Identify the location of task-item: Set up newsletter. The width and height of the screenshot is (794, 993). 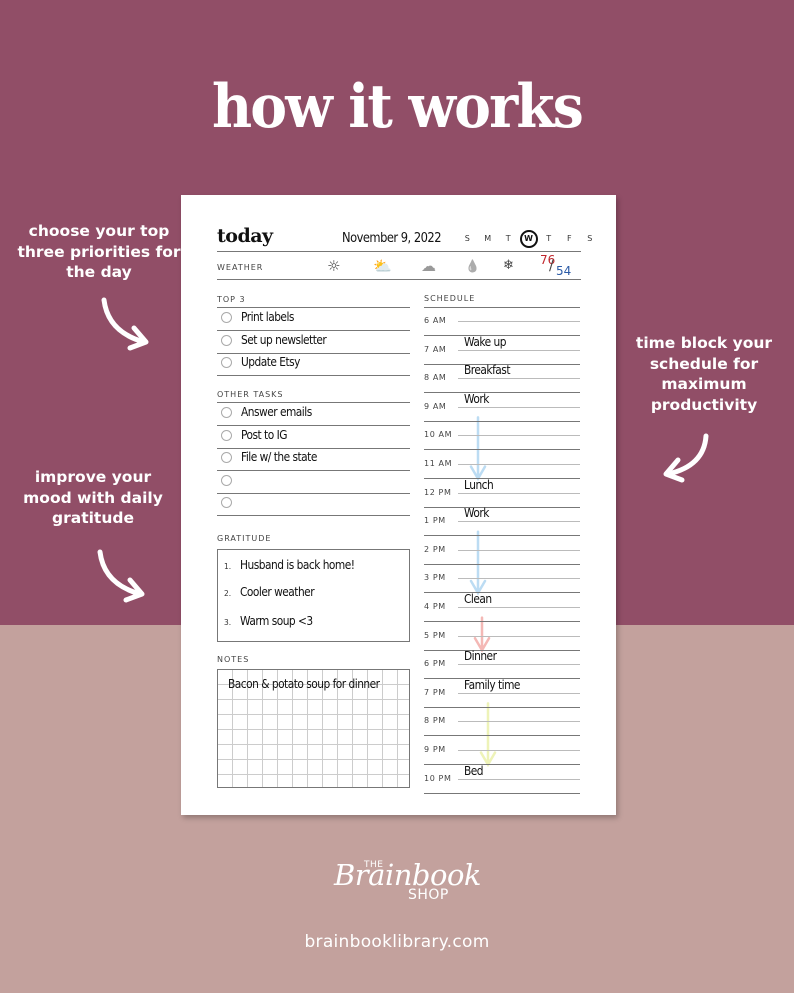
(313, 342).